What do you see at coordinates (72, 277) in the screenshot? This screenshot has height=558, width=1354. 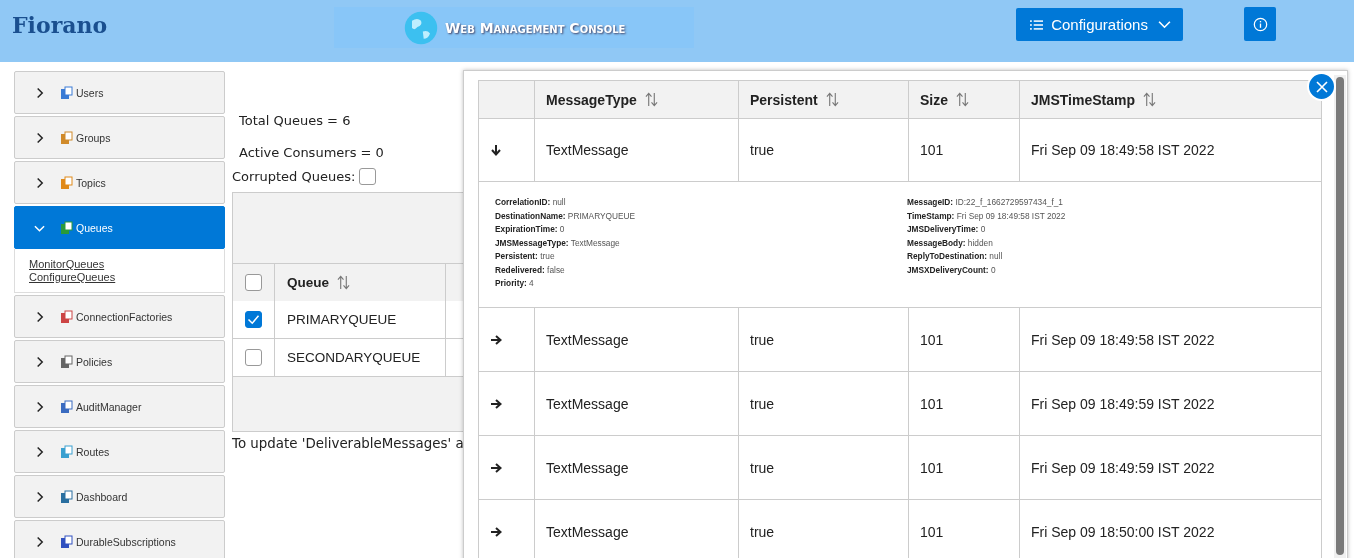 I see `submenu-link: ConfigureQueues` at bounding box center [72, 277].